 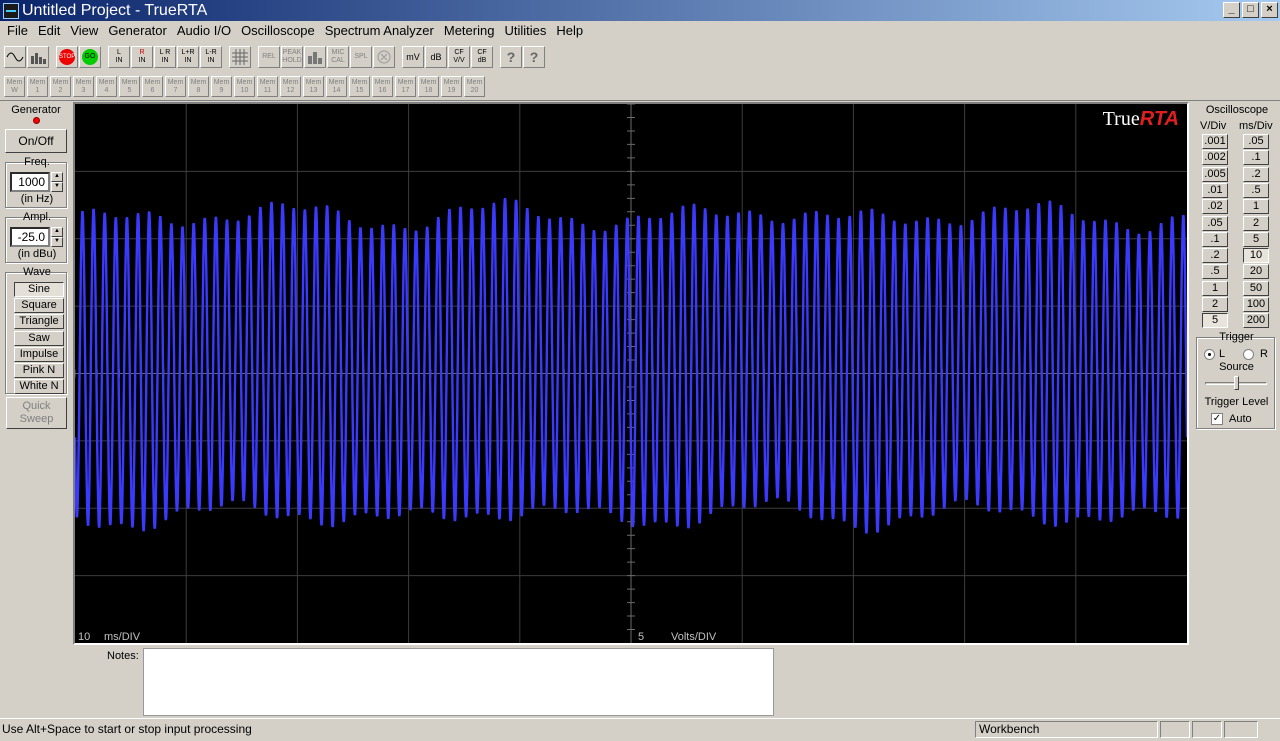 I want to click on memory-slot-button: Mem 8, so click(x=198, y=86).